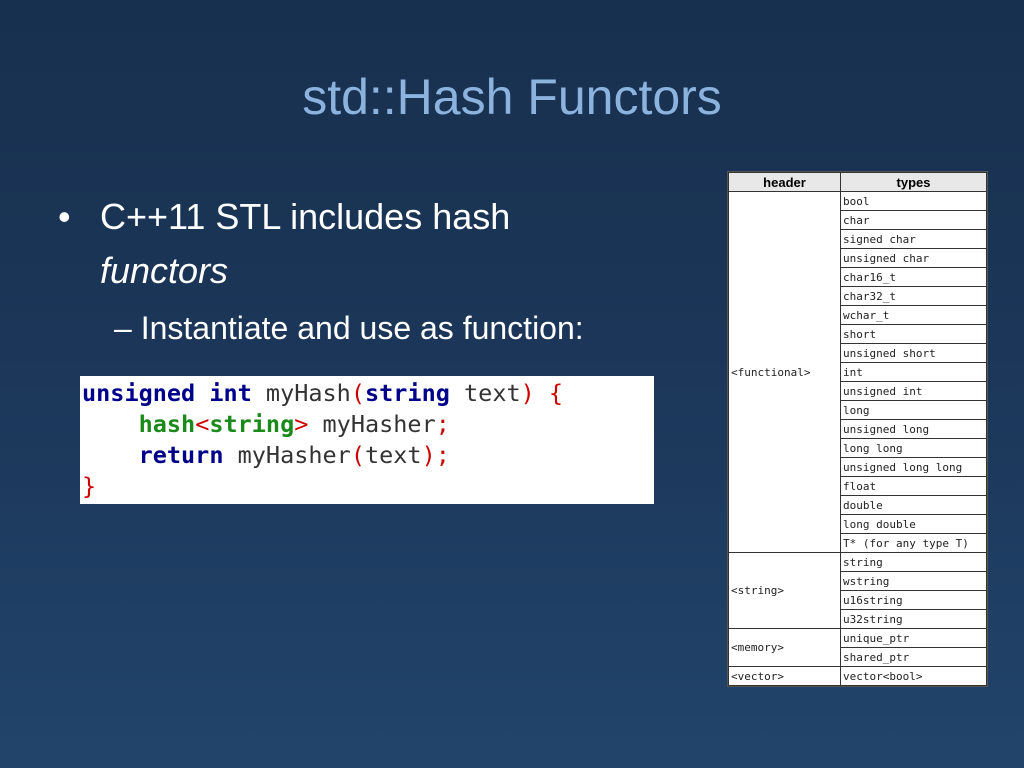  I want to click on type-cell: signed char, so click(913, 239).